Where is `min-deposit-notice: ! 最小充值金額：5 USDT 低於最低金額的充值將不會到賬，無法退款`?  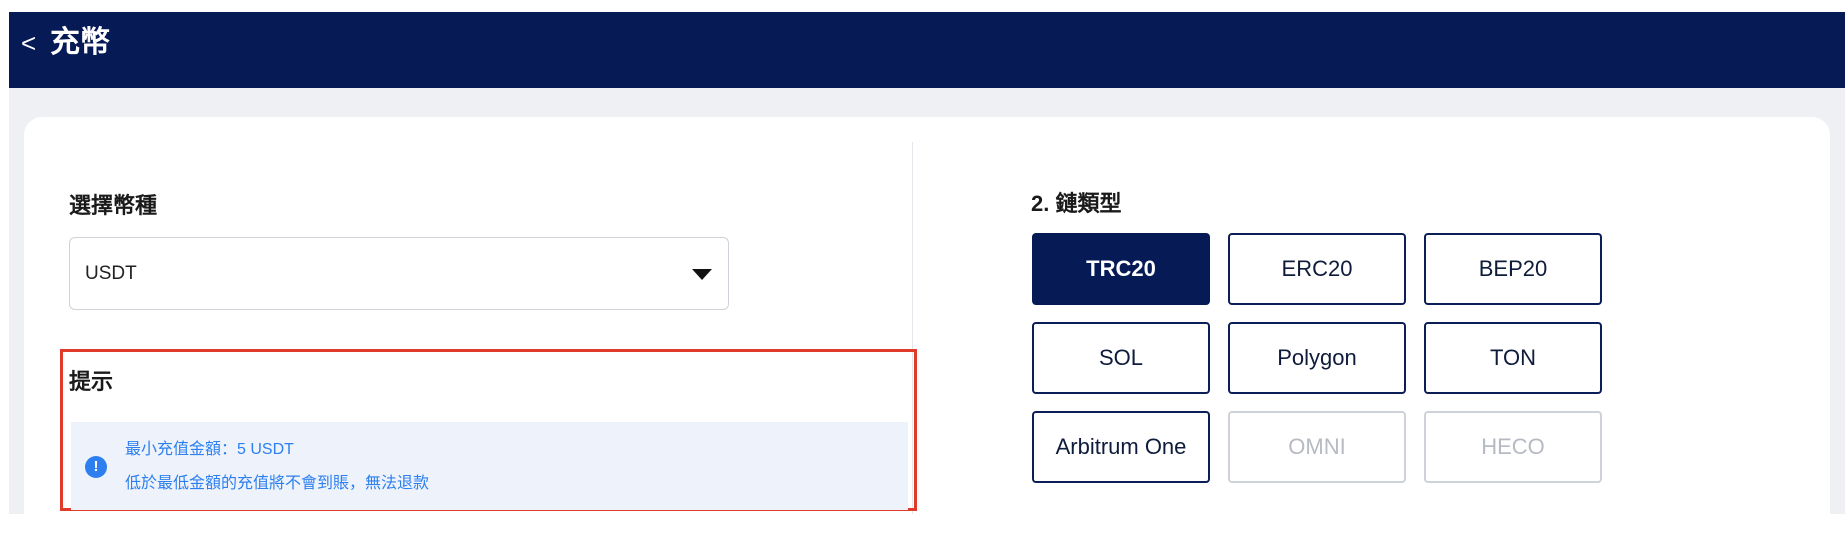 min-deposit-notice: ! 最小充值金額：5 USDT 低於最低金額的充值將不會到賬，無法退款 is located at coordinates (489, 466).